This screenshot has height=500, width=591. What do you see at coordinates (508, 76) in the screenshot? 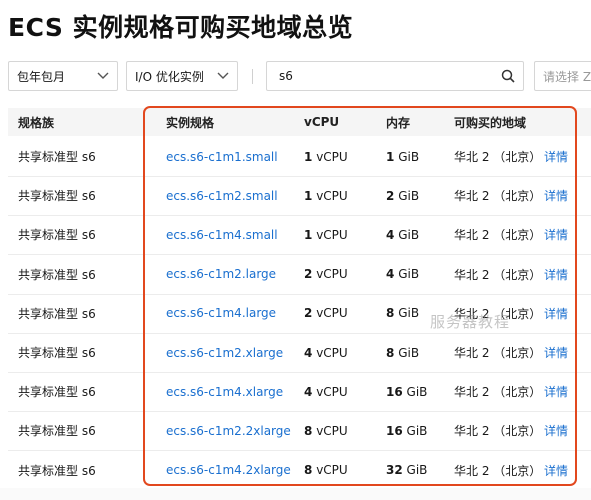
I see `search-icon` at bounding box center [508, 76].